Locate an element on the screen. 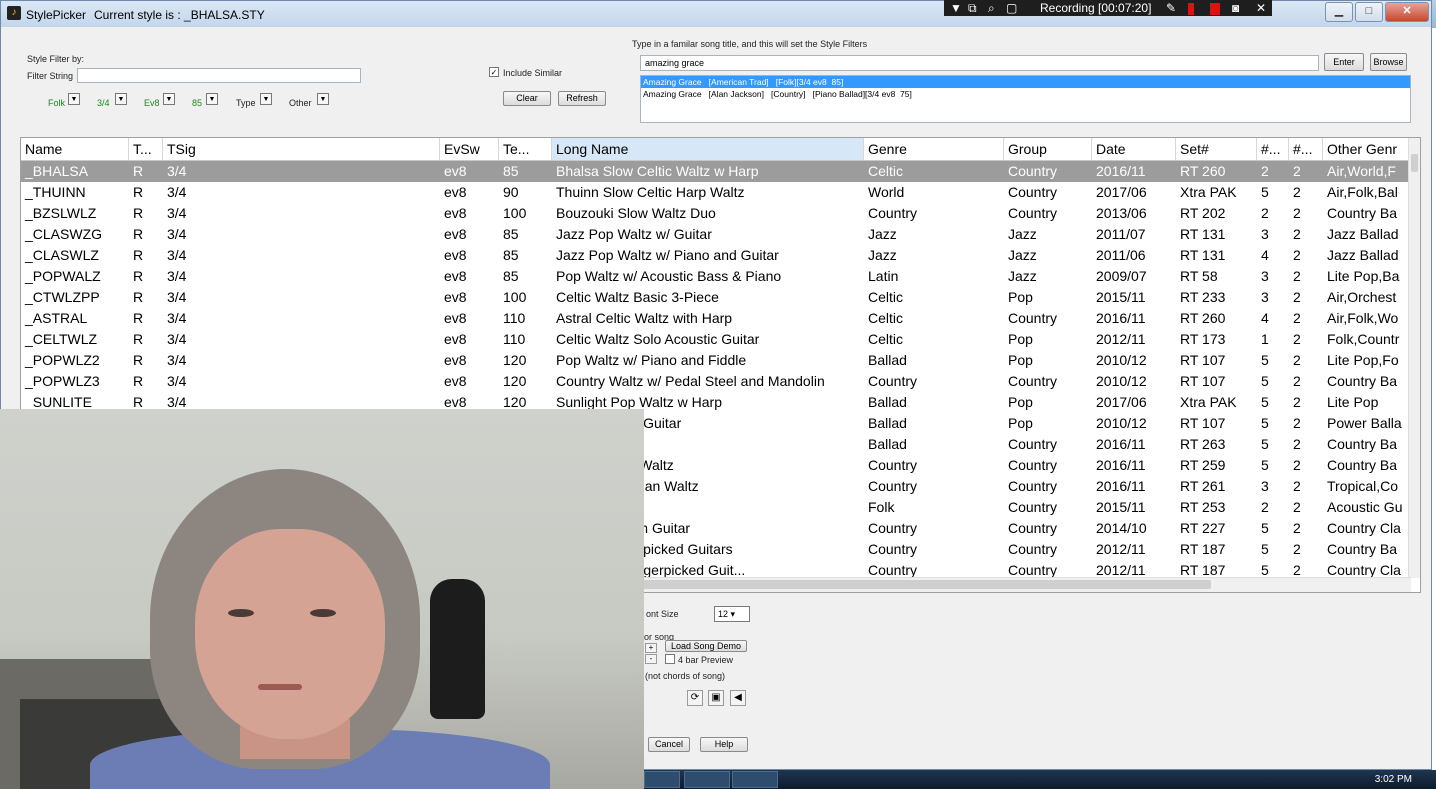 This screenshot has height=789, width=1436. folder-icon: ▣ is located at coordinates (716, 698).